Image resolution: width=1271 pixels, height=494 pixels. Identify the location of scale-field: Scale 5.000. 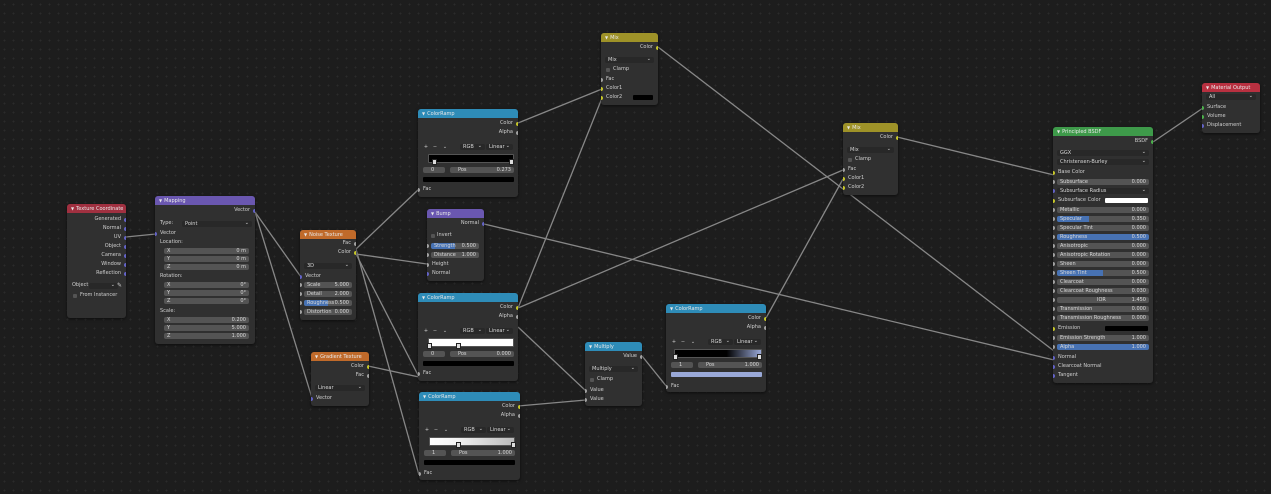
(326, 285).